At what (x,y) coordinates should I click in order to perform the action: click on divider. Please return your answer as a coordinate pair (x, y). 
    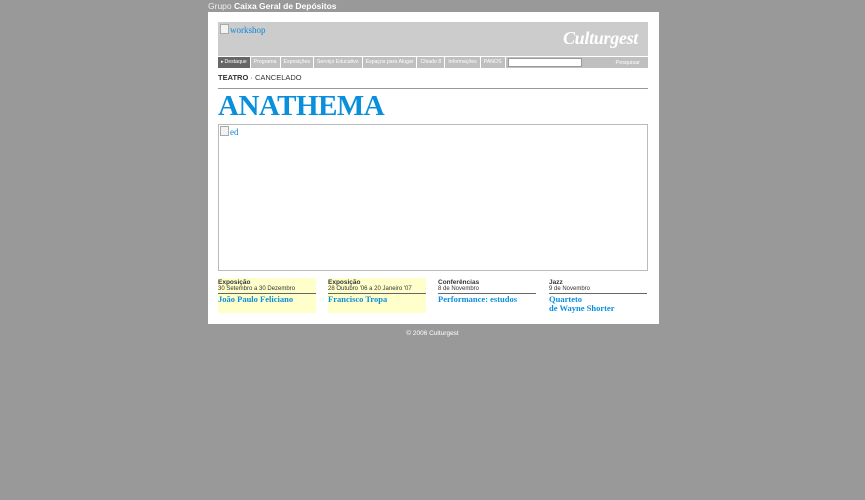
    Looking at the image, I should click on (433, 88).